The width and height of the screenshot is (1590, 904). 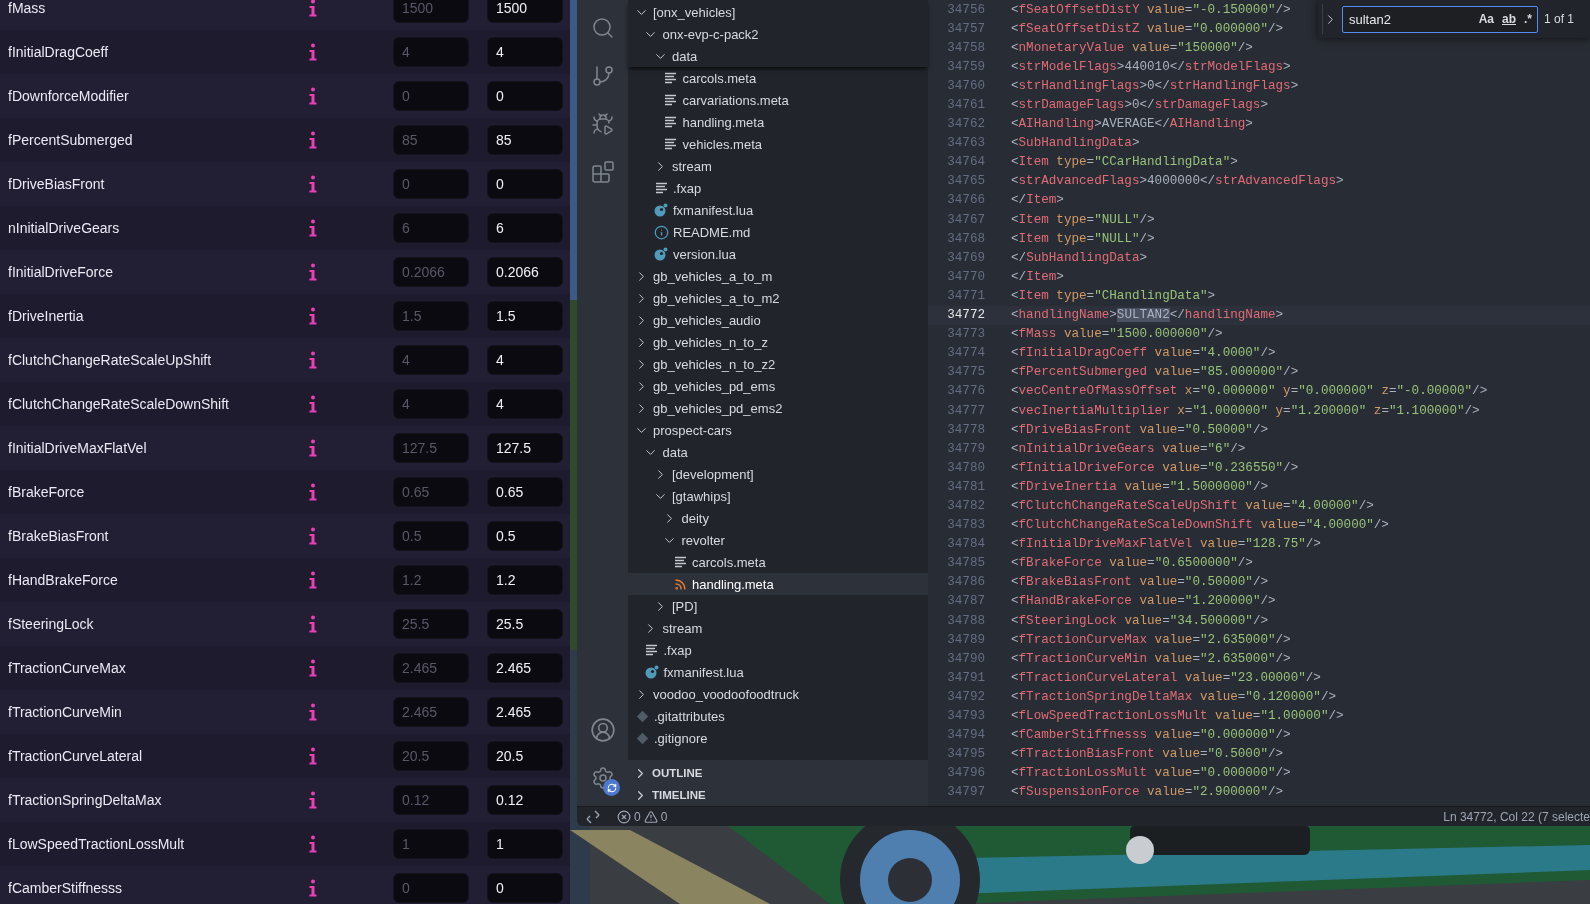 What do you see at coordinates (778, 254) in the screenshot?
I see `tree-item: version.lua` at bounding box center [778, 254].